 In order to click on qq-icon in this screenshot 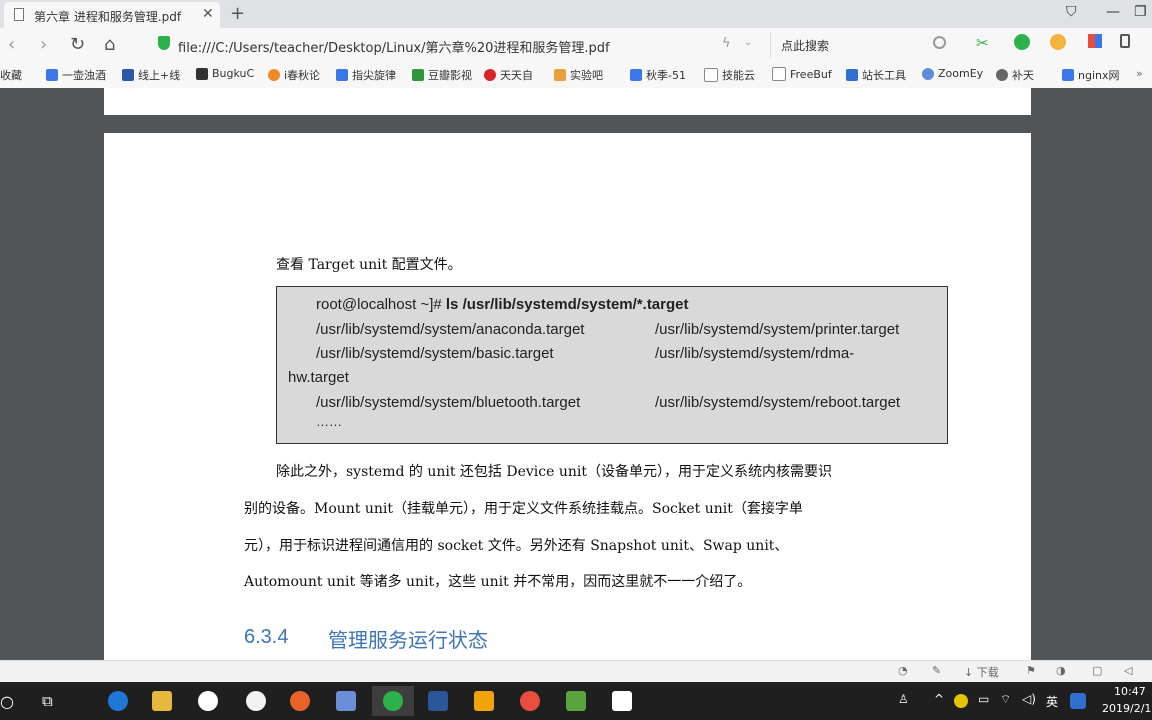, I will do `click(256, 701)`.